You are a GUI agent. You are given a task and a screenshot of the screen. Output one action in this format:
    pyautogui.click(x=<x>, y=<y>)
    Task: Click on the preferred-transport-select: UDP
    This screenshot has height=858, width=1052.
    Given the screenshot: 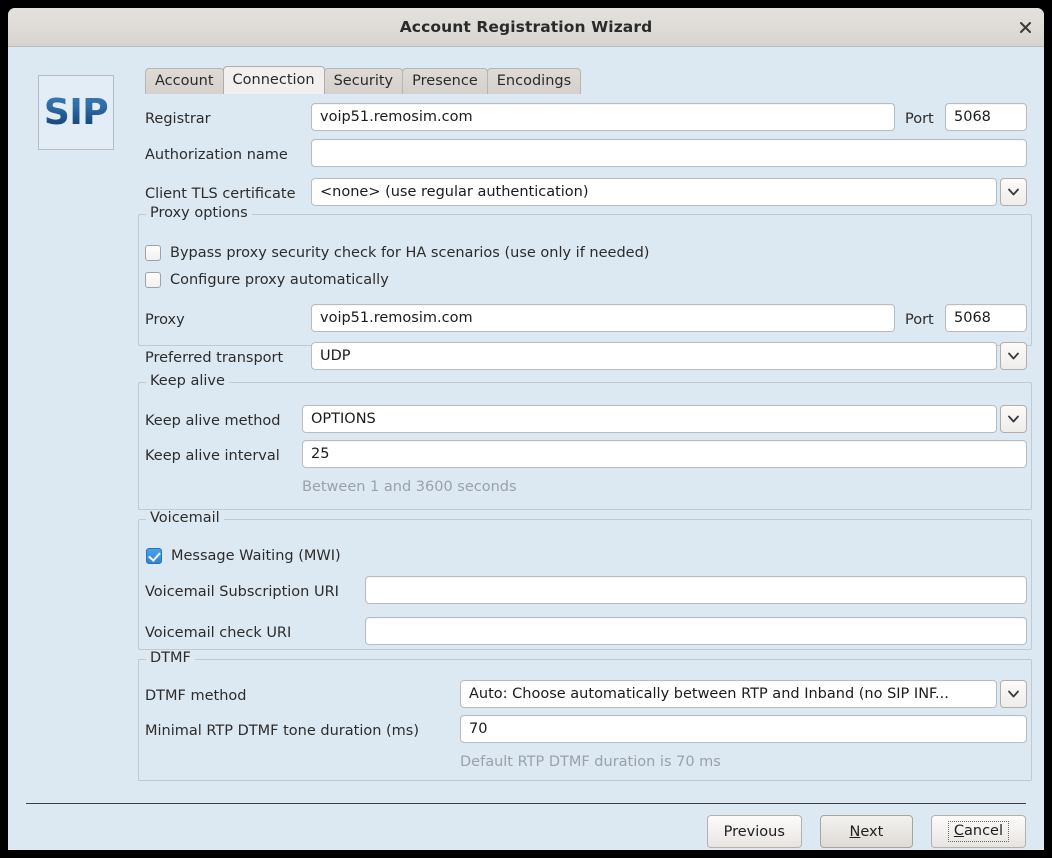 What is the action you would take?
    pyautogui.click(x=669, y=356)
    